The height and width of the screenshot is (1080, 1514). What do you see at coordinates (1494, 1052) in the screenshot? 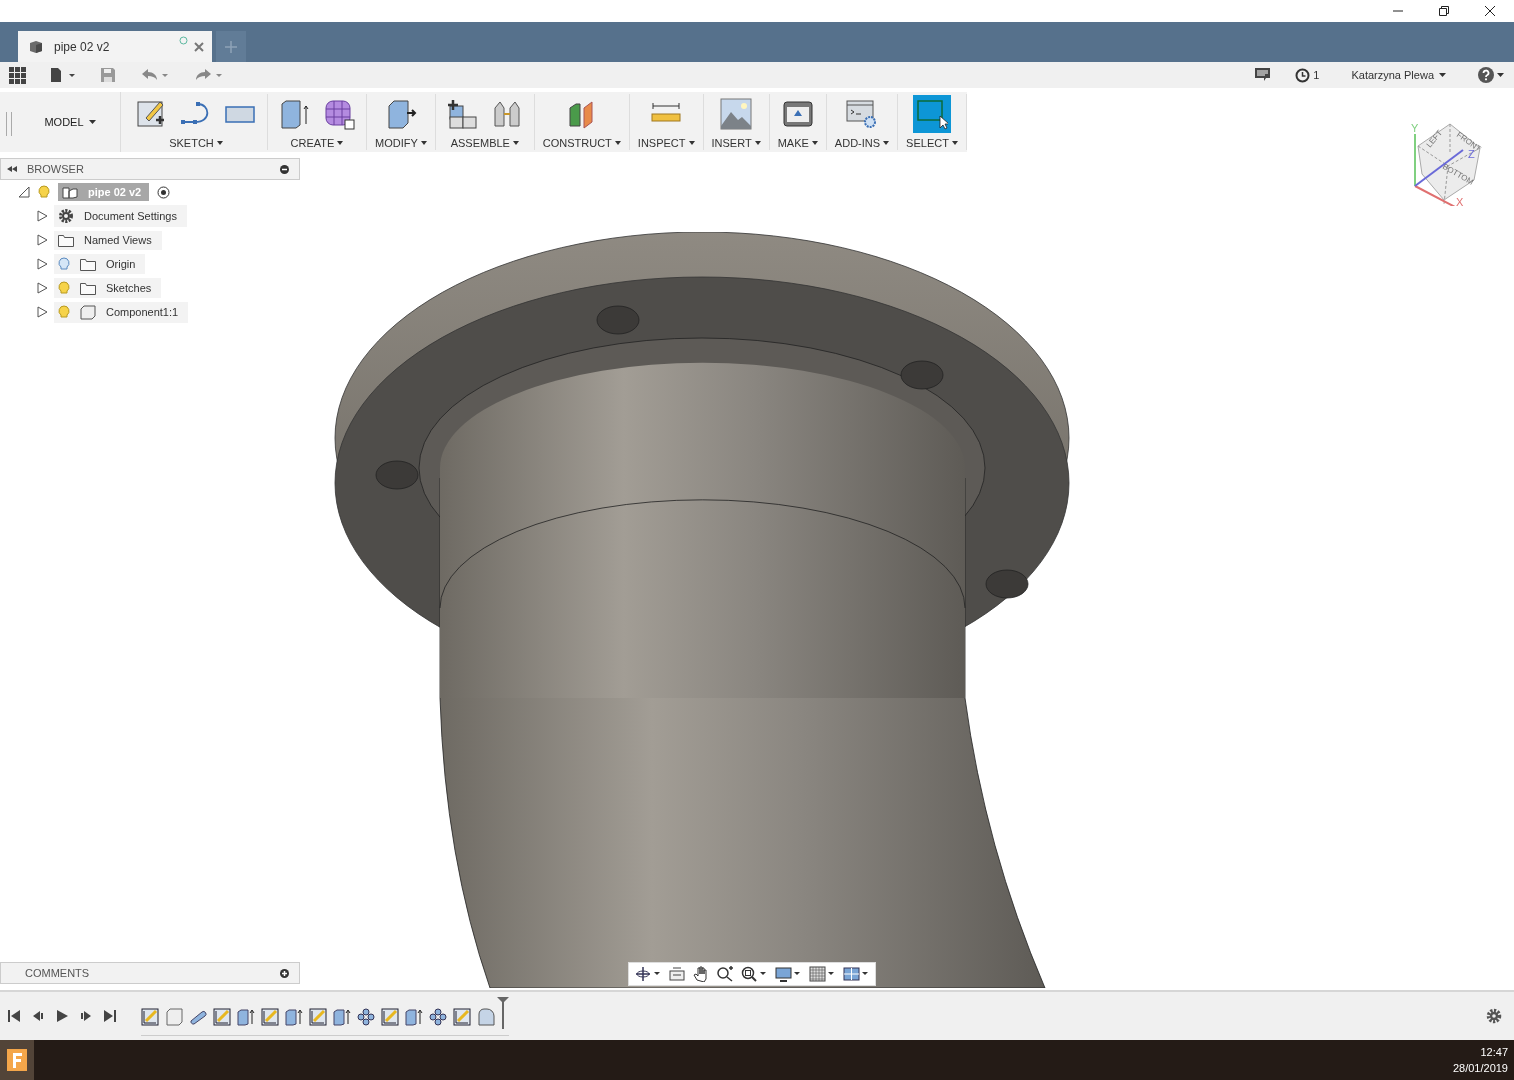
I see `clock-time: 12:47` at bounding box center [1494, 1052].